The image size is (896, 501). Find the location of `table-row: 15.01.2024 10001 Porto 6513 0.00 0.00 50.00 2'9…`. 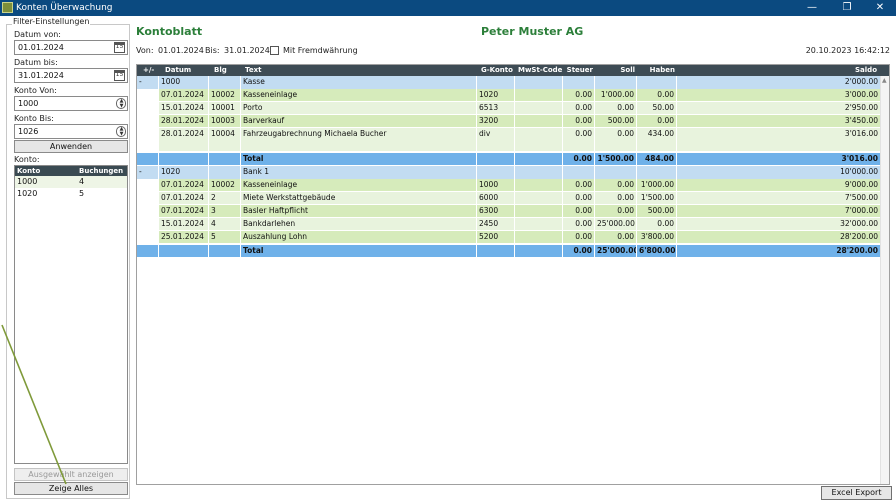

table-row: 15.01.2024 10001 Porto 6513 0.00 0.00 50.00 2'9… is located at coordinates (509, 108).